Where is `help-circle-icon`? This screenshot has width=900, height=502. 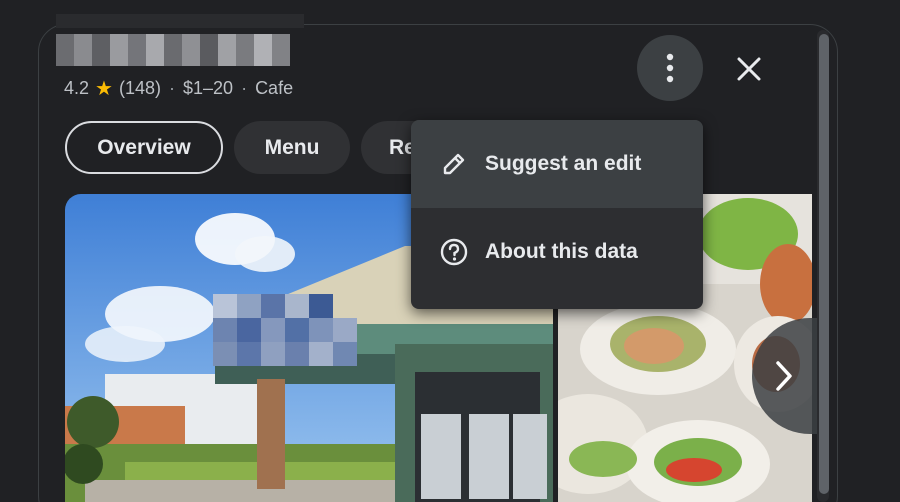 help-circle-icon is located at coordinates (454, 252).